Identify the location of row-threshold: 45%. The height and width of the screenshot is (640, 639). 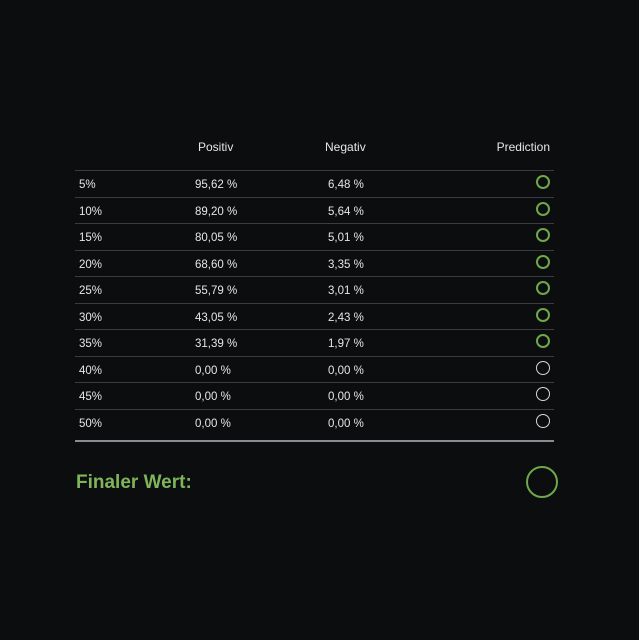
(91, 397).